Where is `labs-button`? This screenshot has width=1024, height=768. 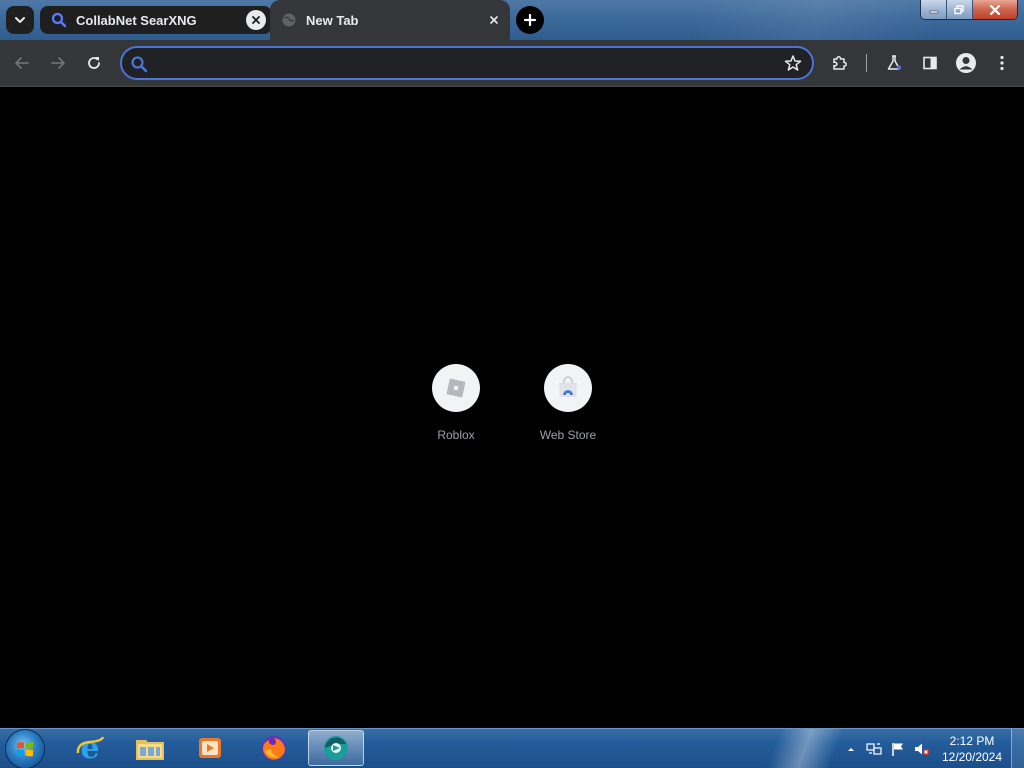
labs-button is located at coordinates (894, 63).